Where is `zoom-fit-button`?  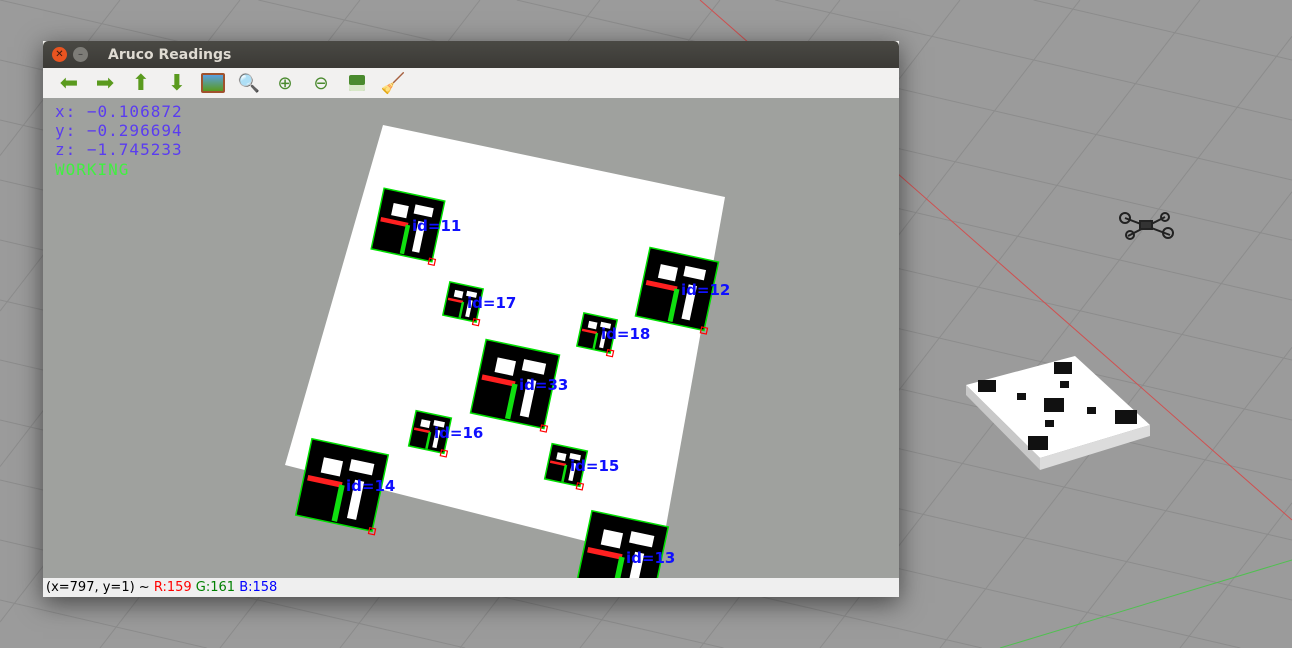
zoom-fit-button is located at coordinates (213, 83).